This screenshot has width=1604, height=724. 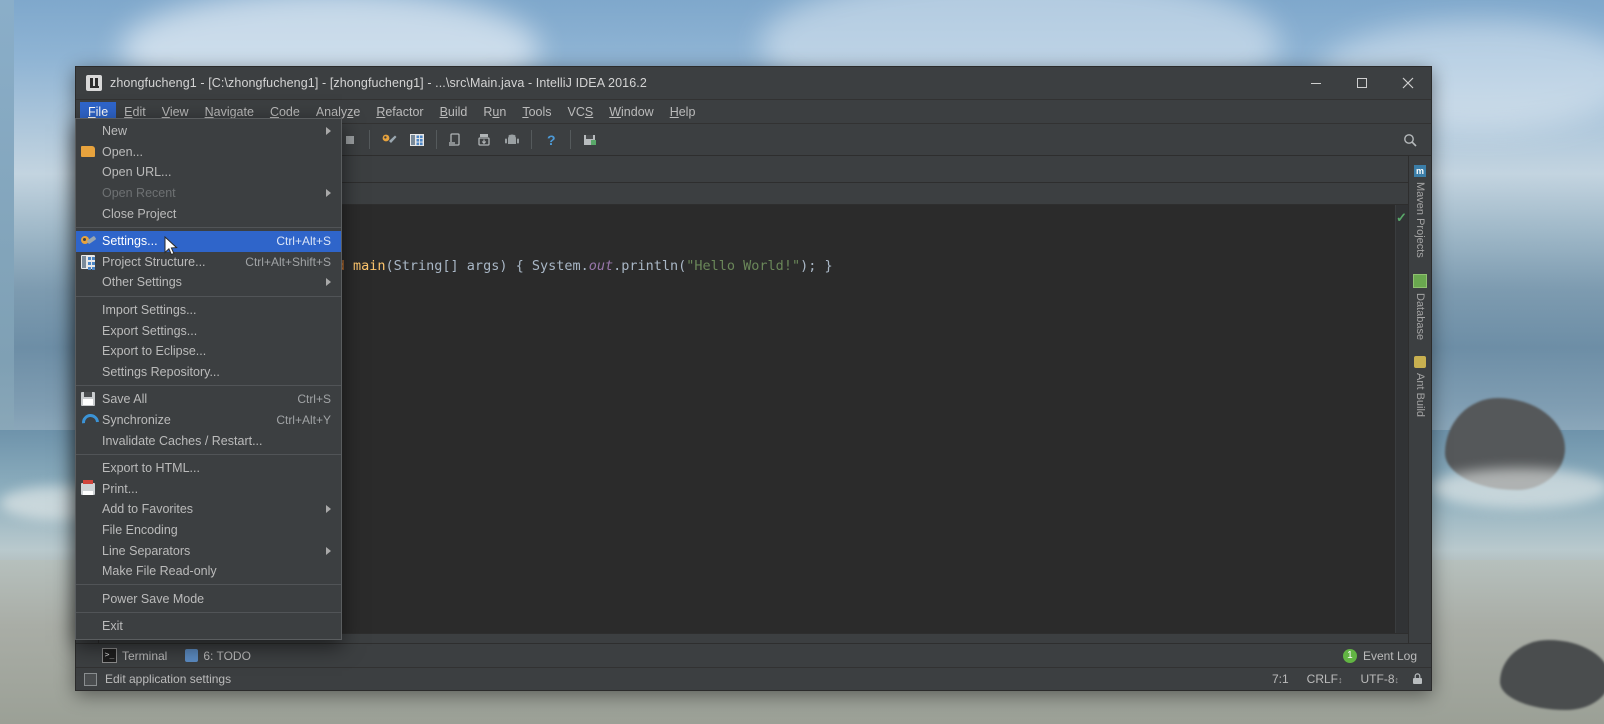 What do you see at coordinates (288, 261) in the screenshot?
I see `file-menu-item-shortcut: Ctrl+Alt+Shift+S` at bounding box center [288, 261].